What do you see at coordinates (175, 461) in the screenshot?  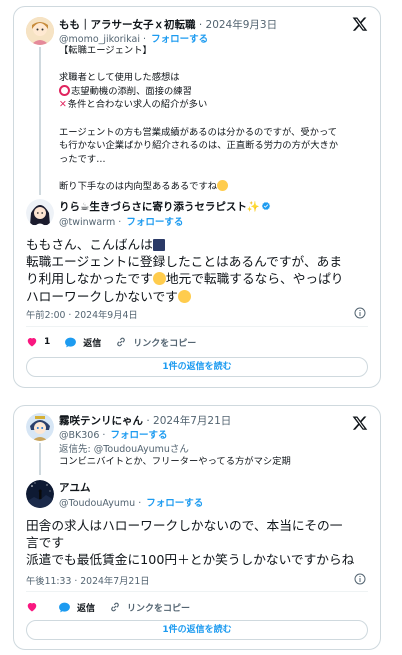 I see `quoted-tweet-text: コンビニバイトとか、フリーターやってる方がマシ定期` at bounding box center [175, 461].